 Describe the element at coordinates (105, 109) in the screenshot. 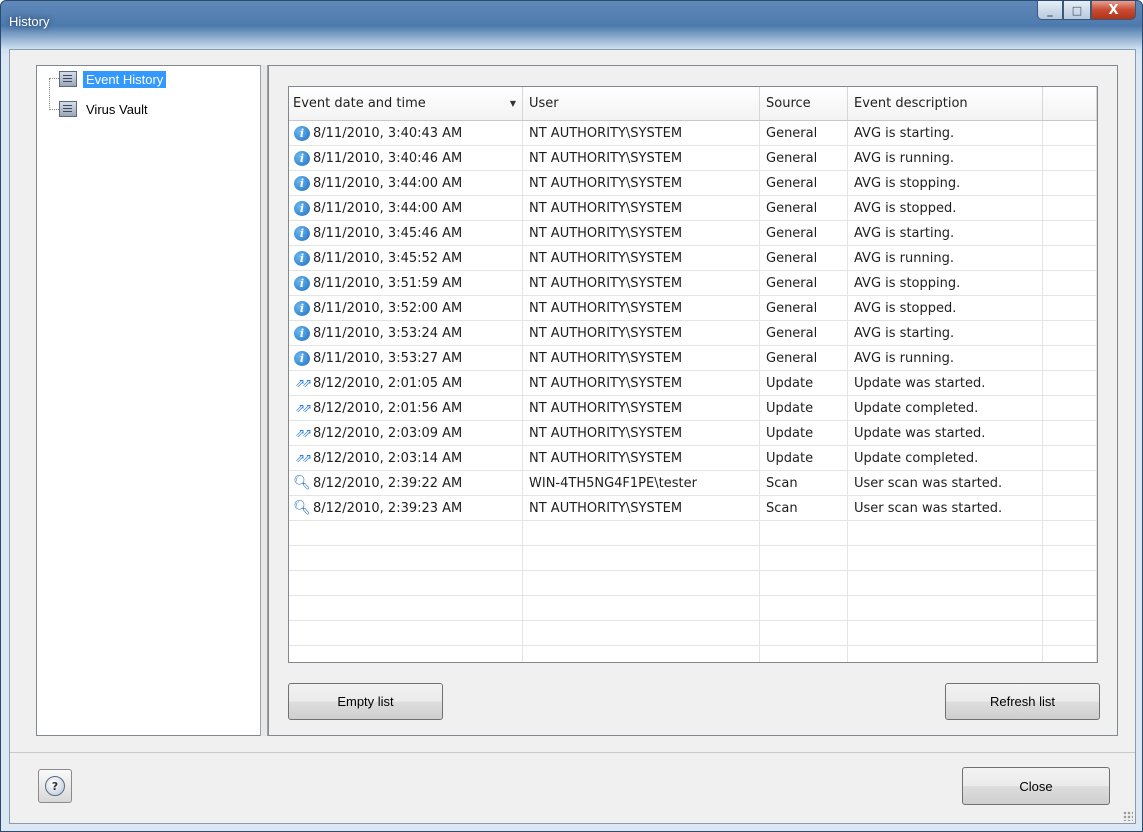

I see `tree-item-virus-vault: Virus Vault` at that location.